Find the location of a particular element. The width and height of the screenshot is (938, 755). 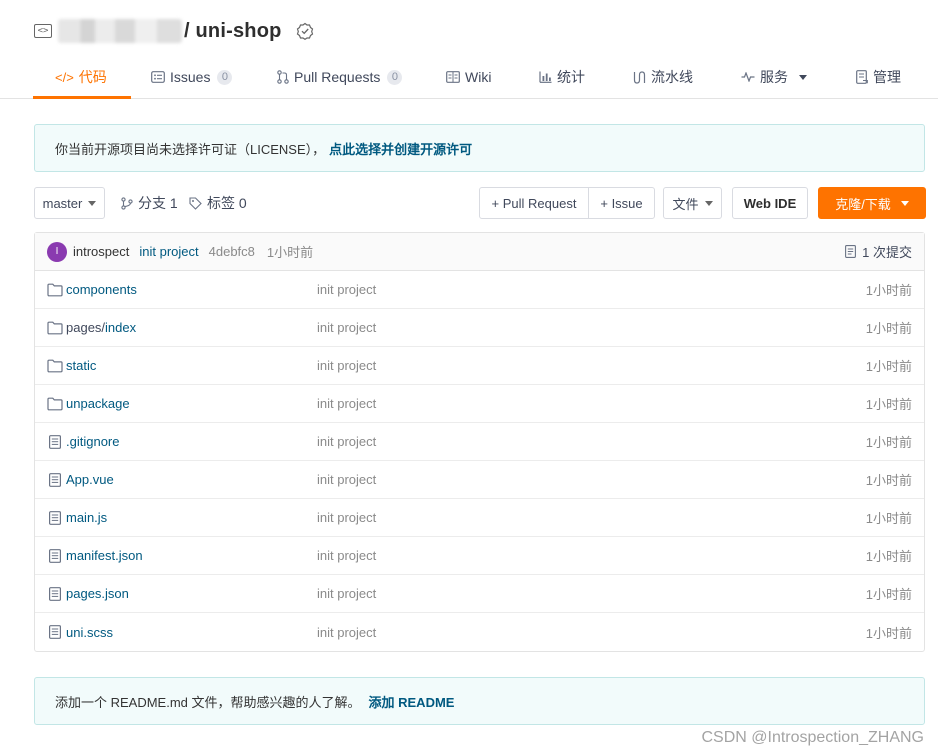

license-notice: 你当前开源项目尚未选择许可证（LICENSE）， 点此选择并创建开源许可 is located at coordinates (479, 148).